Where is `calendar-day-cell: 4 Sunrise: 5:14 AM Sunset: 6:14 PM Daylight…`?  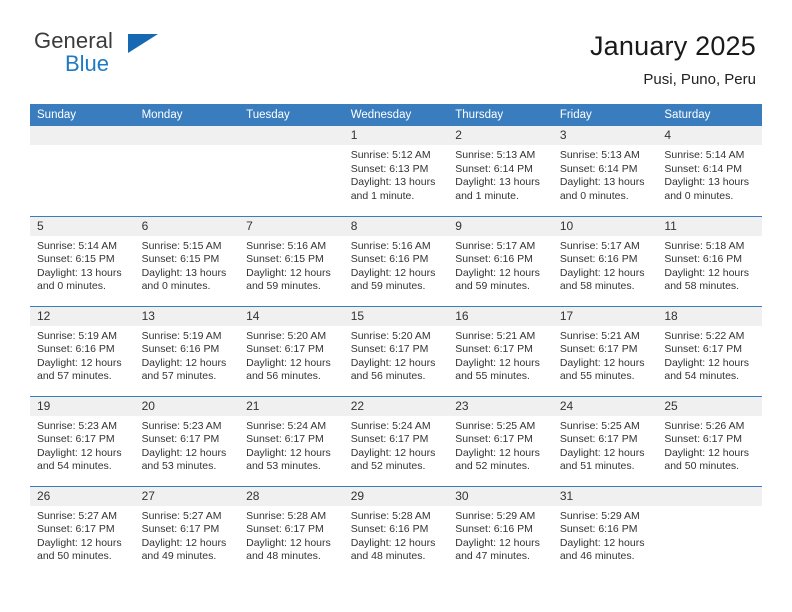 calendar-day-cell: 4 Sunrise: 5:14 AM Sunset: 6:14 PM Daylight… is located at coordinates (709, 171).